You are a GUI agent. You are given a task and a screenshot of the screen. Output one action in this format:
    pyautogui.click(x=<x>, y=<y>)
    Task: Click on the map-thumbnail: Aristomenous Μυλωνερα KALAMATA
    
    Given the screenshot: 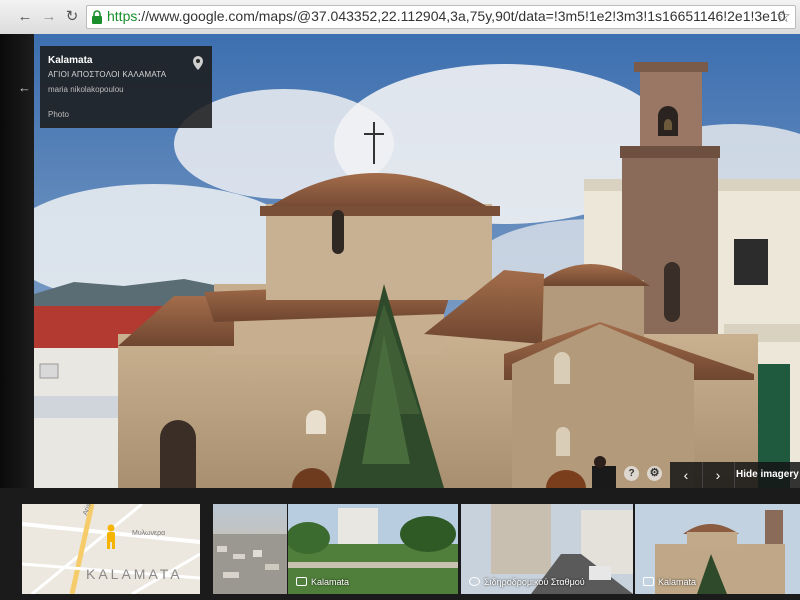 What is the action you would take?
    pyautogui.click(x=111, y=549)
    